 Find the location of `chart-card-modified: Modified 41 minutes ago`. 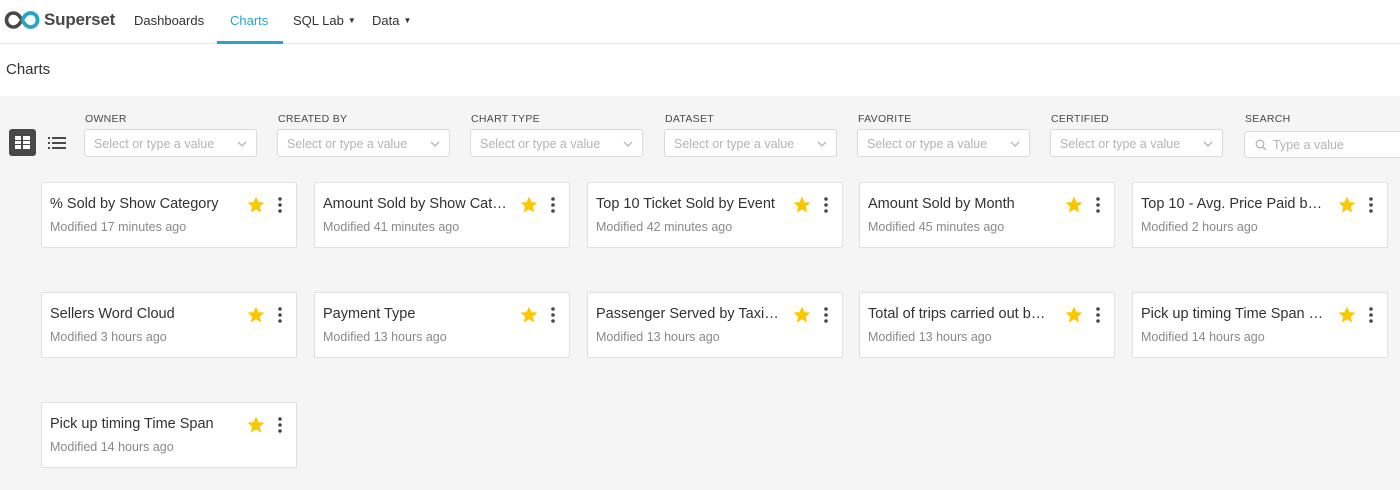

chart-card-modified: Modified 41 minutes ago is located at coordinates (391, 227).